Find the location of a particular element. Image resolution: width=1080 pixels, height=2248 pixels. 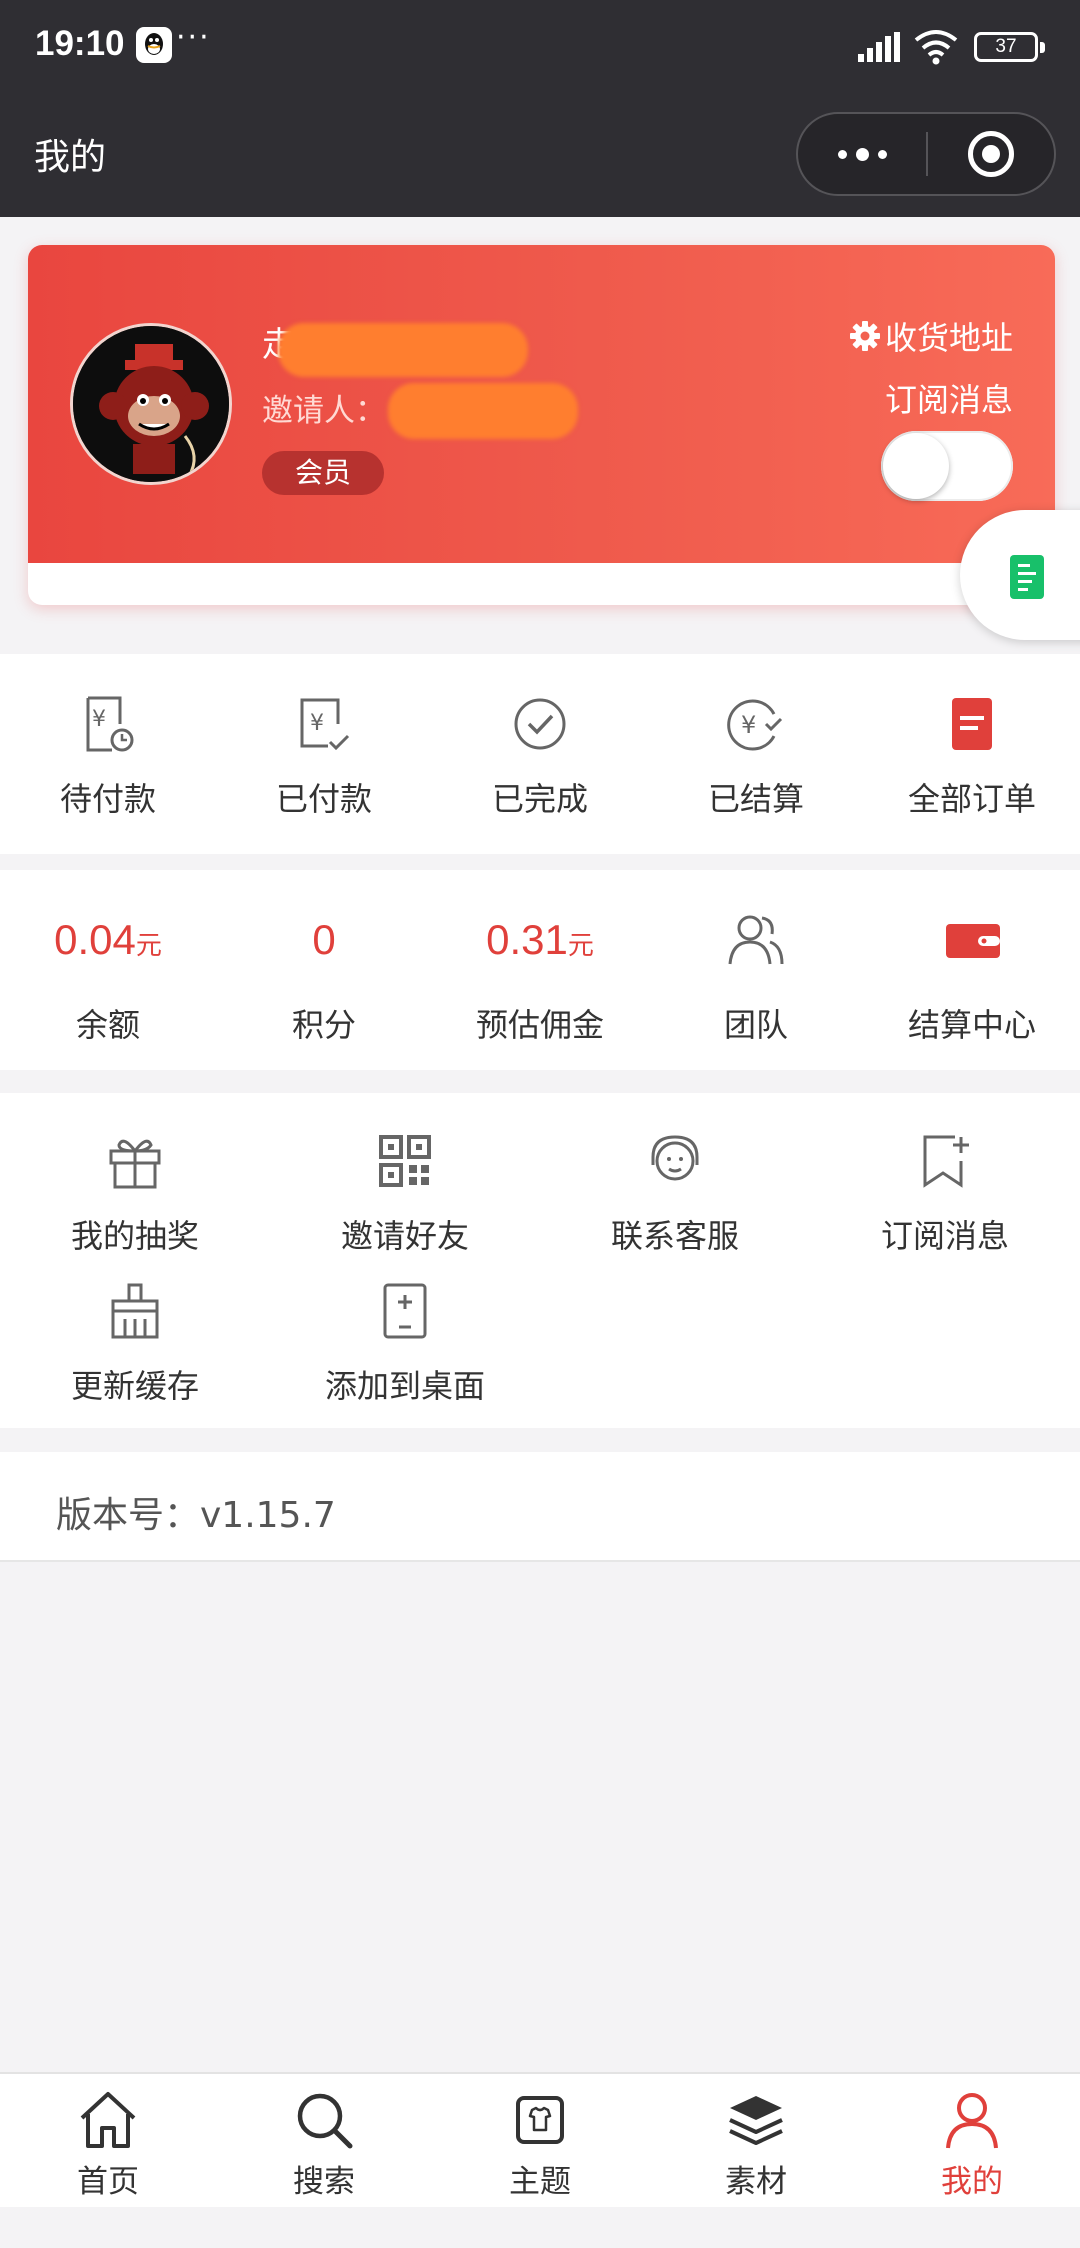

tool-label: 我的抽奖 is located at coordinates (134, 1236).